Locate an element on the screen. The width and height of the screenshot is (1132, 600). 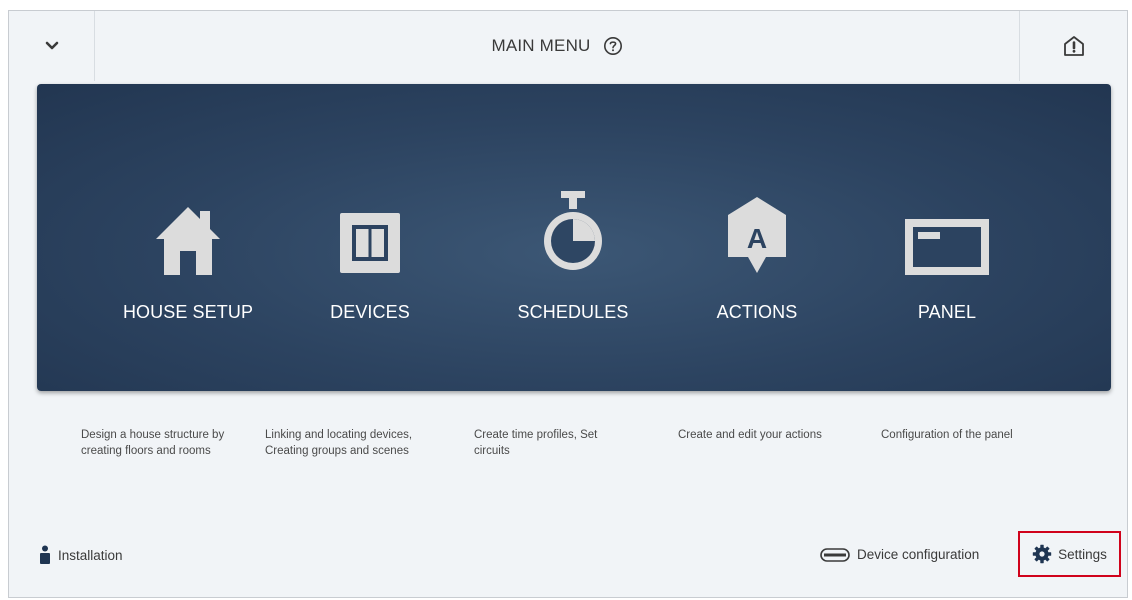
collapse-menu-button is located at coordinates (52, 46).